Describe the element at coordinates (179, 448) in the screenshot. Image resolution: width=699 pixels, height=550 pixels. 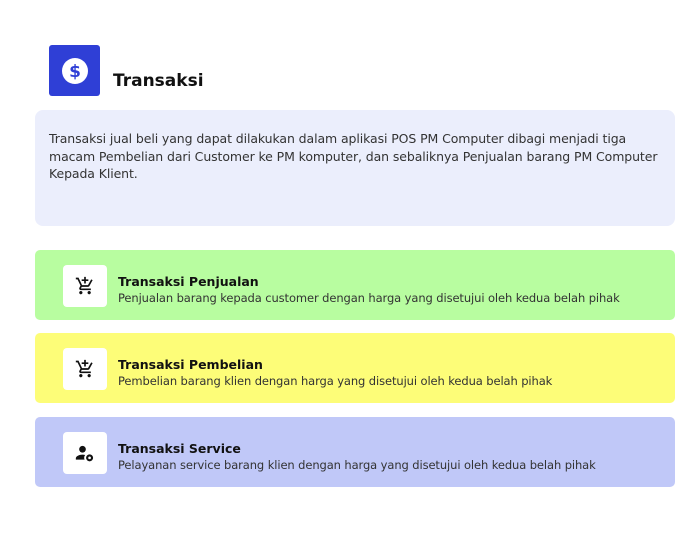
I see `item-title: Transaksi Service` at that location.